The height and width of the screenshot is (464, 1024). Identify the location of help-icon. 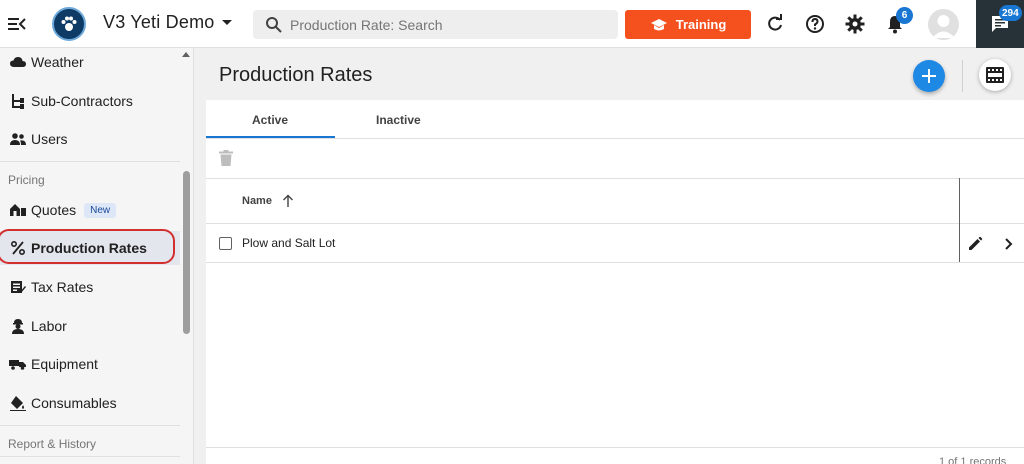
(815, 24).